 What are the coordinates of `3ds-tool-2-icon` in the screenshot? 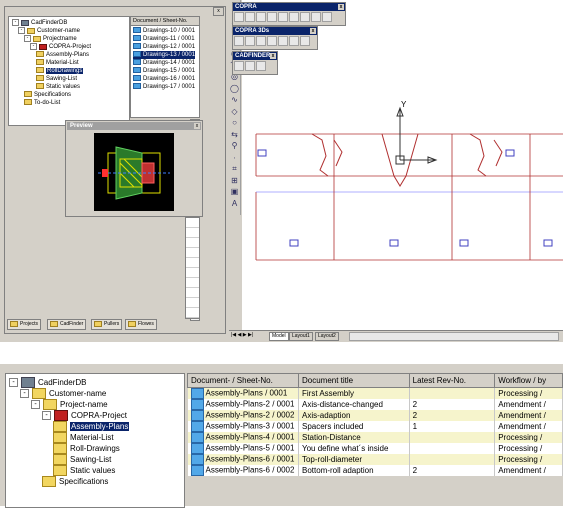 It's located at (250, 41).